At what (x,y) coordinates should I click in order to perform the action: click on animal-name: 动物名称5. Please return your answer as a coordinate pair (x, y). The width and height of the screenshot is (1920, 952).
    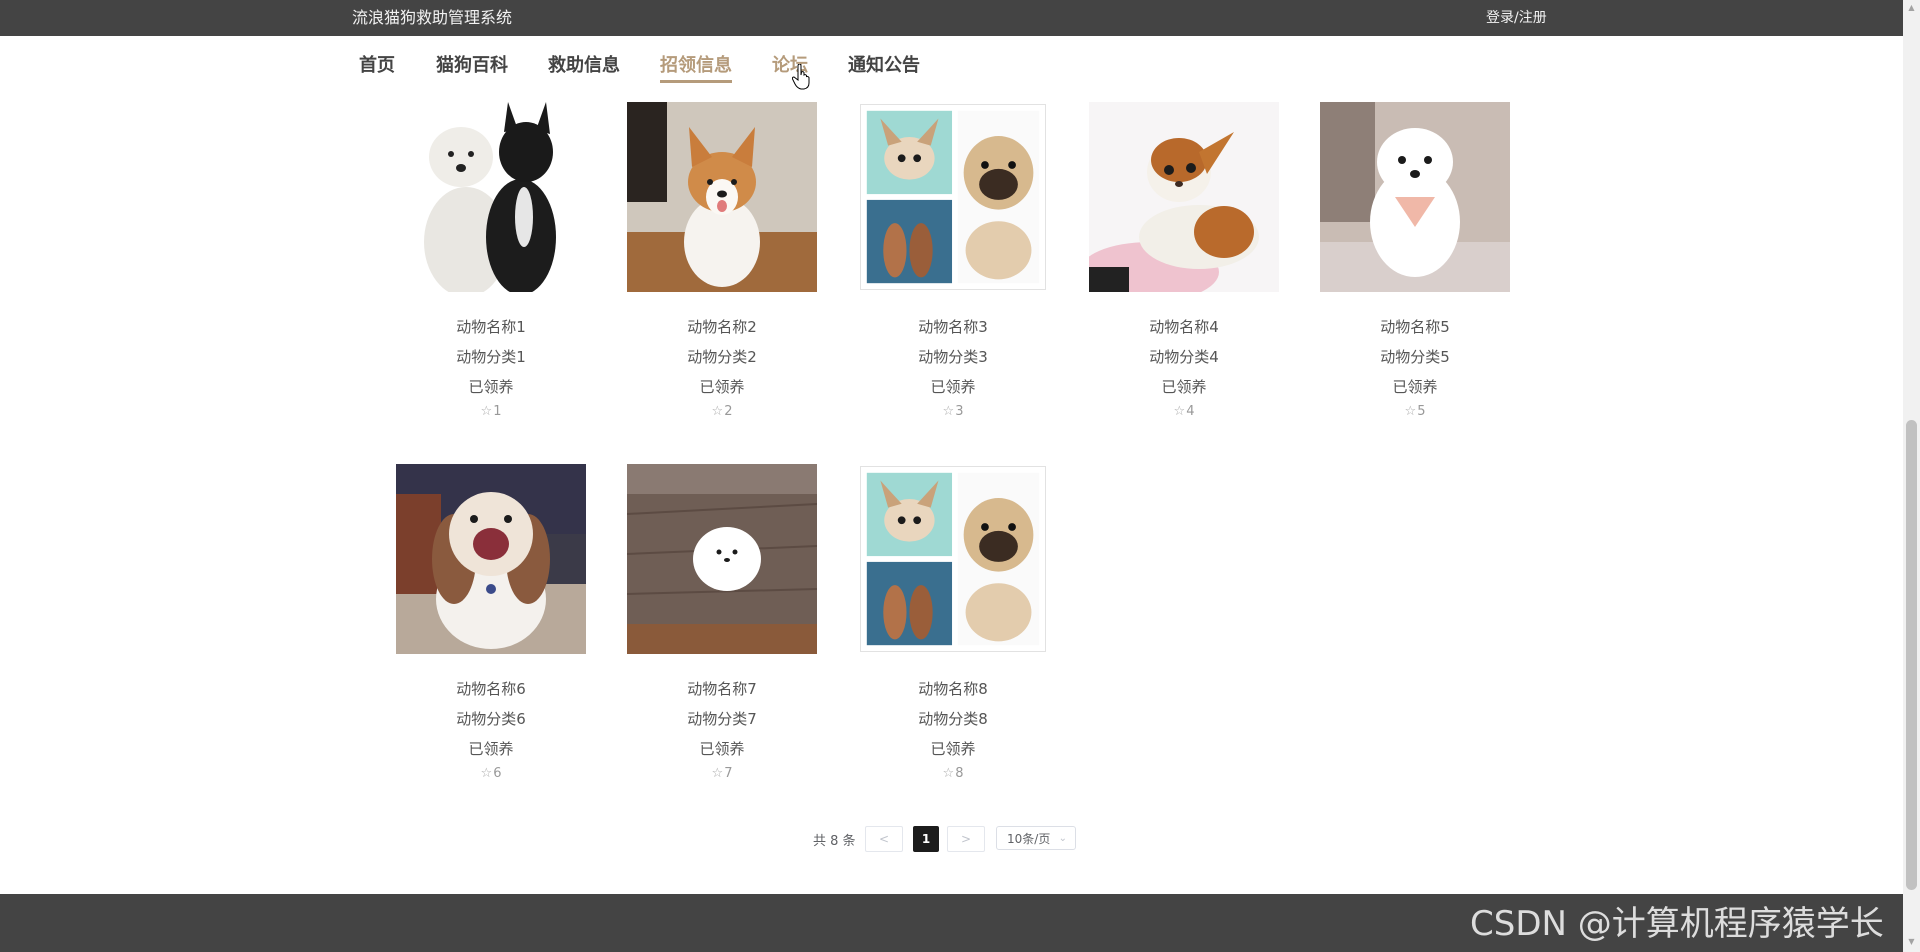
    Looking at the image, I should click on (1415, 327).